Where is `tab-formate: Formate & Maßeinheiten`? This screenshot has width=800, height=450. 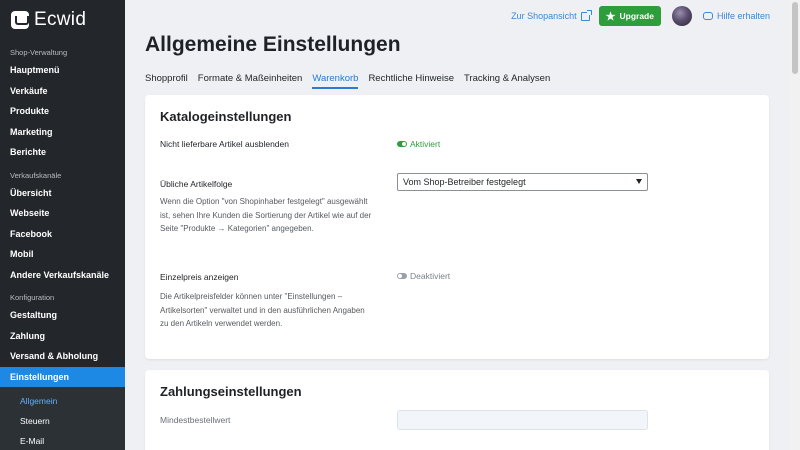 tab-formate: Formate & Maßeinheiten is located at coordinates (250, 81).